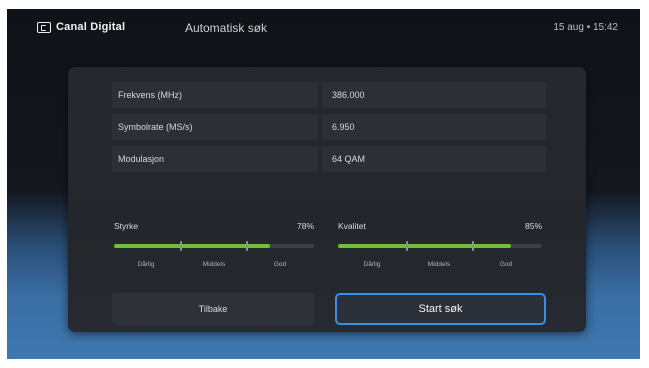 The width and height of the screenshot is (649, 368). Describe the element at coordinates (425, 246) in the screenshot. I see `quality-bar-fill` at that location.